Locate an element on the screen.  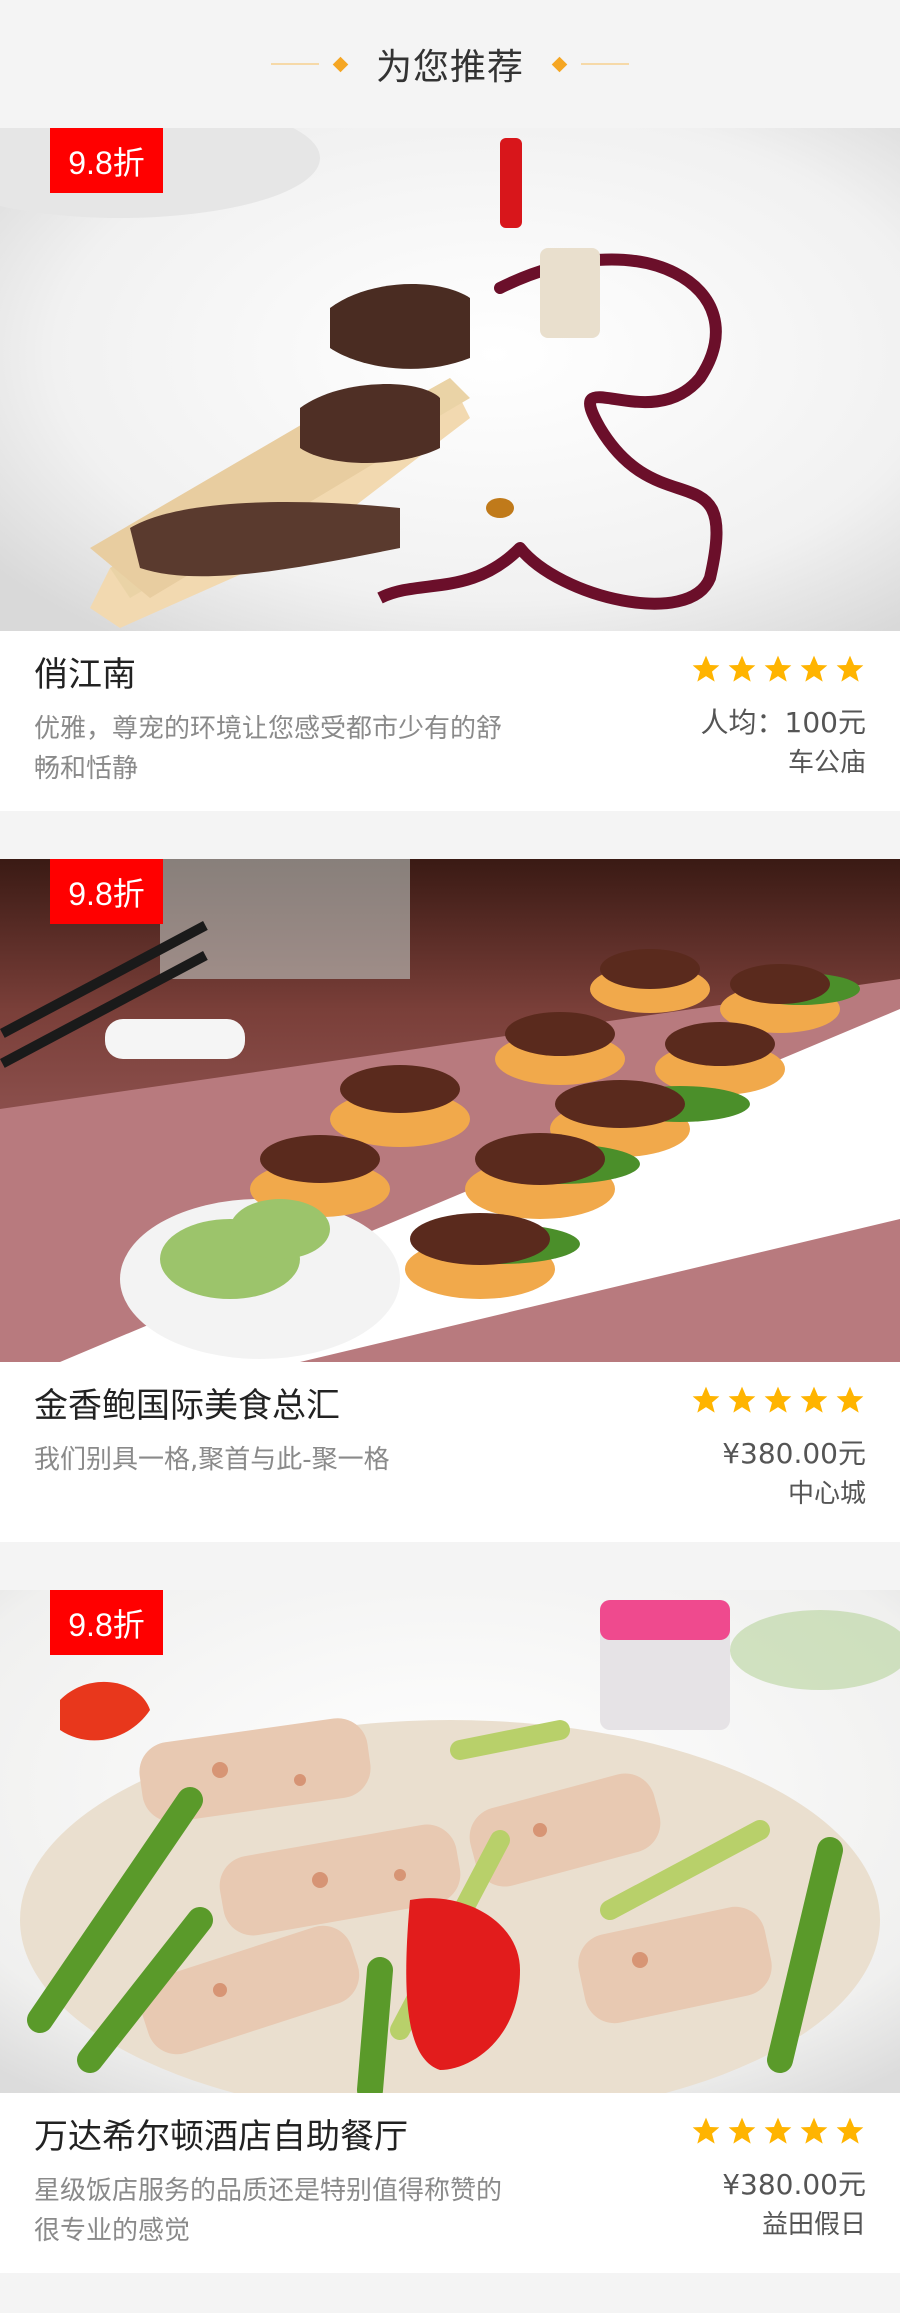
section-header: 为您推荐 is located at coordinates (450, 64).